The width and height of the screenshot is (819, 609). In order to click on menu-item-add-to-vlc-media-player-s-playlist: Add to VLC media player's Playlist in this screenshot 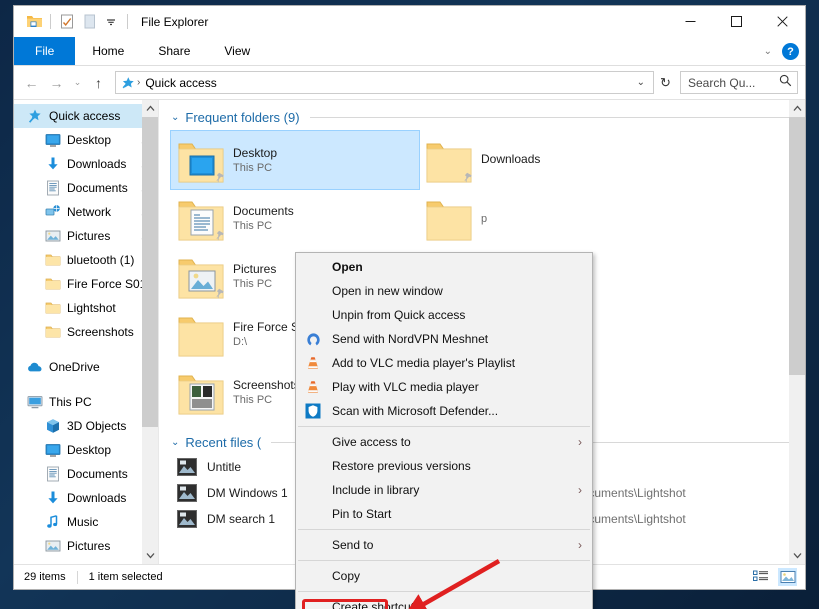, I will do `click(444, 363)`.